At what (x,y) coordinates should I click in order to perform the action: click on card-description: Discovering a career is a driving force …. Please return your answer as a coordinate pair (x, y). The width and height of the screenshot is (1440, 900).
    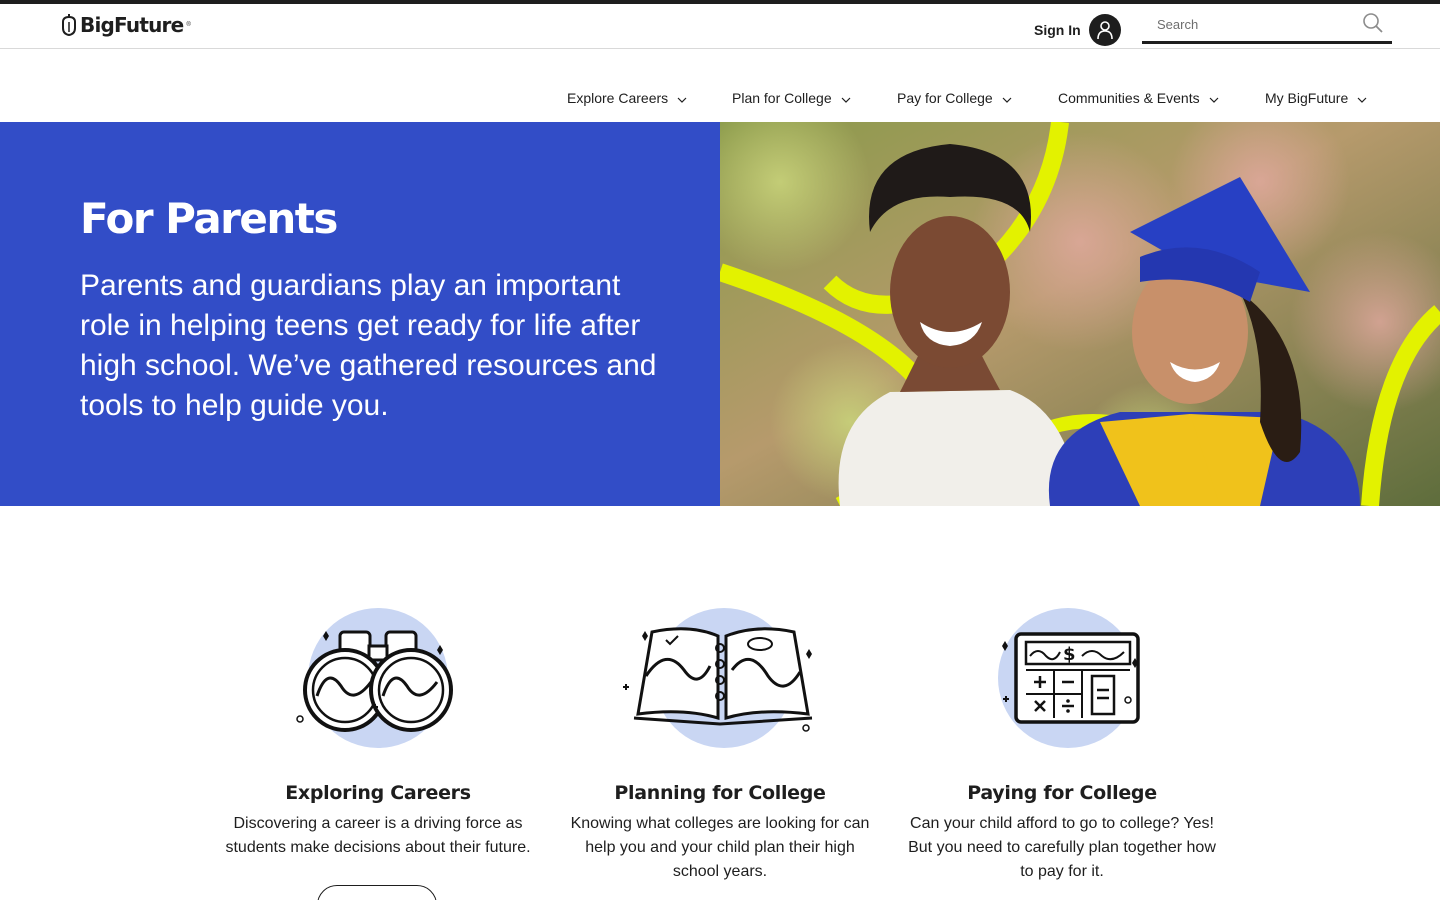
    Looking at the image, I should click on (378, 835).